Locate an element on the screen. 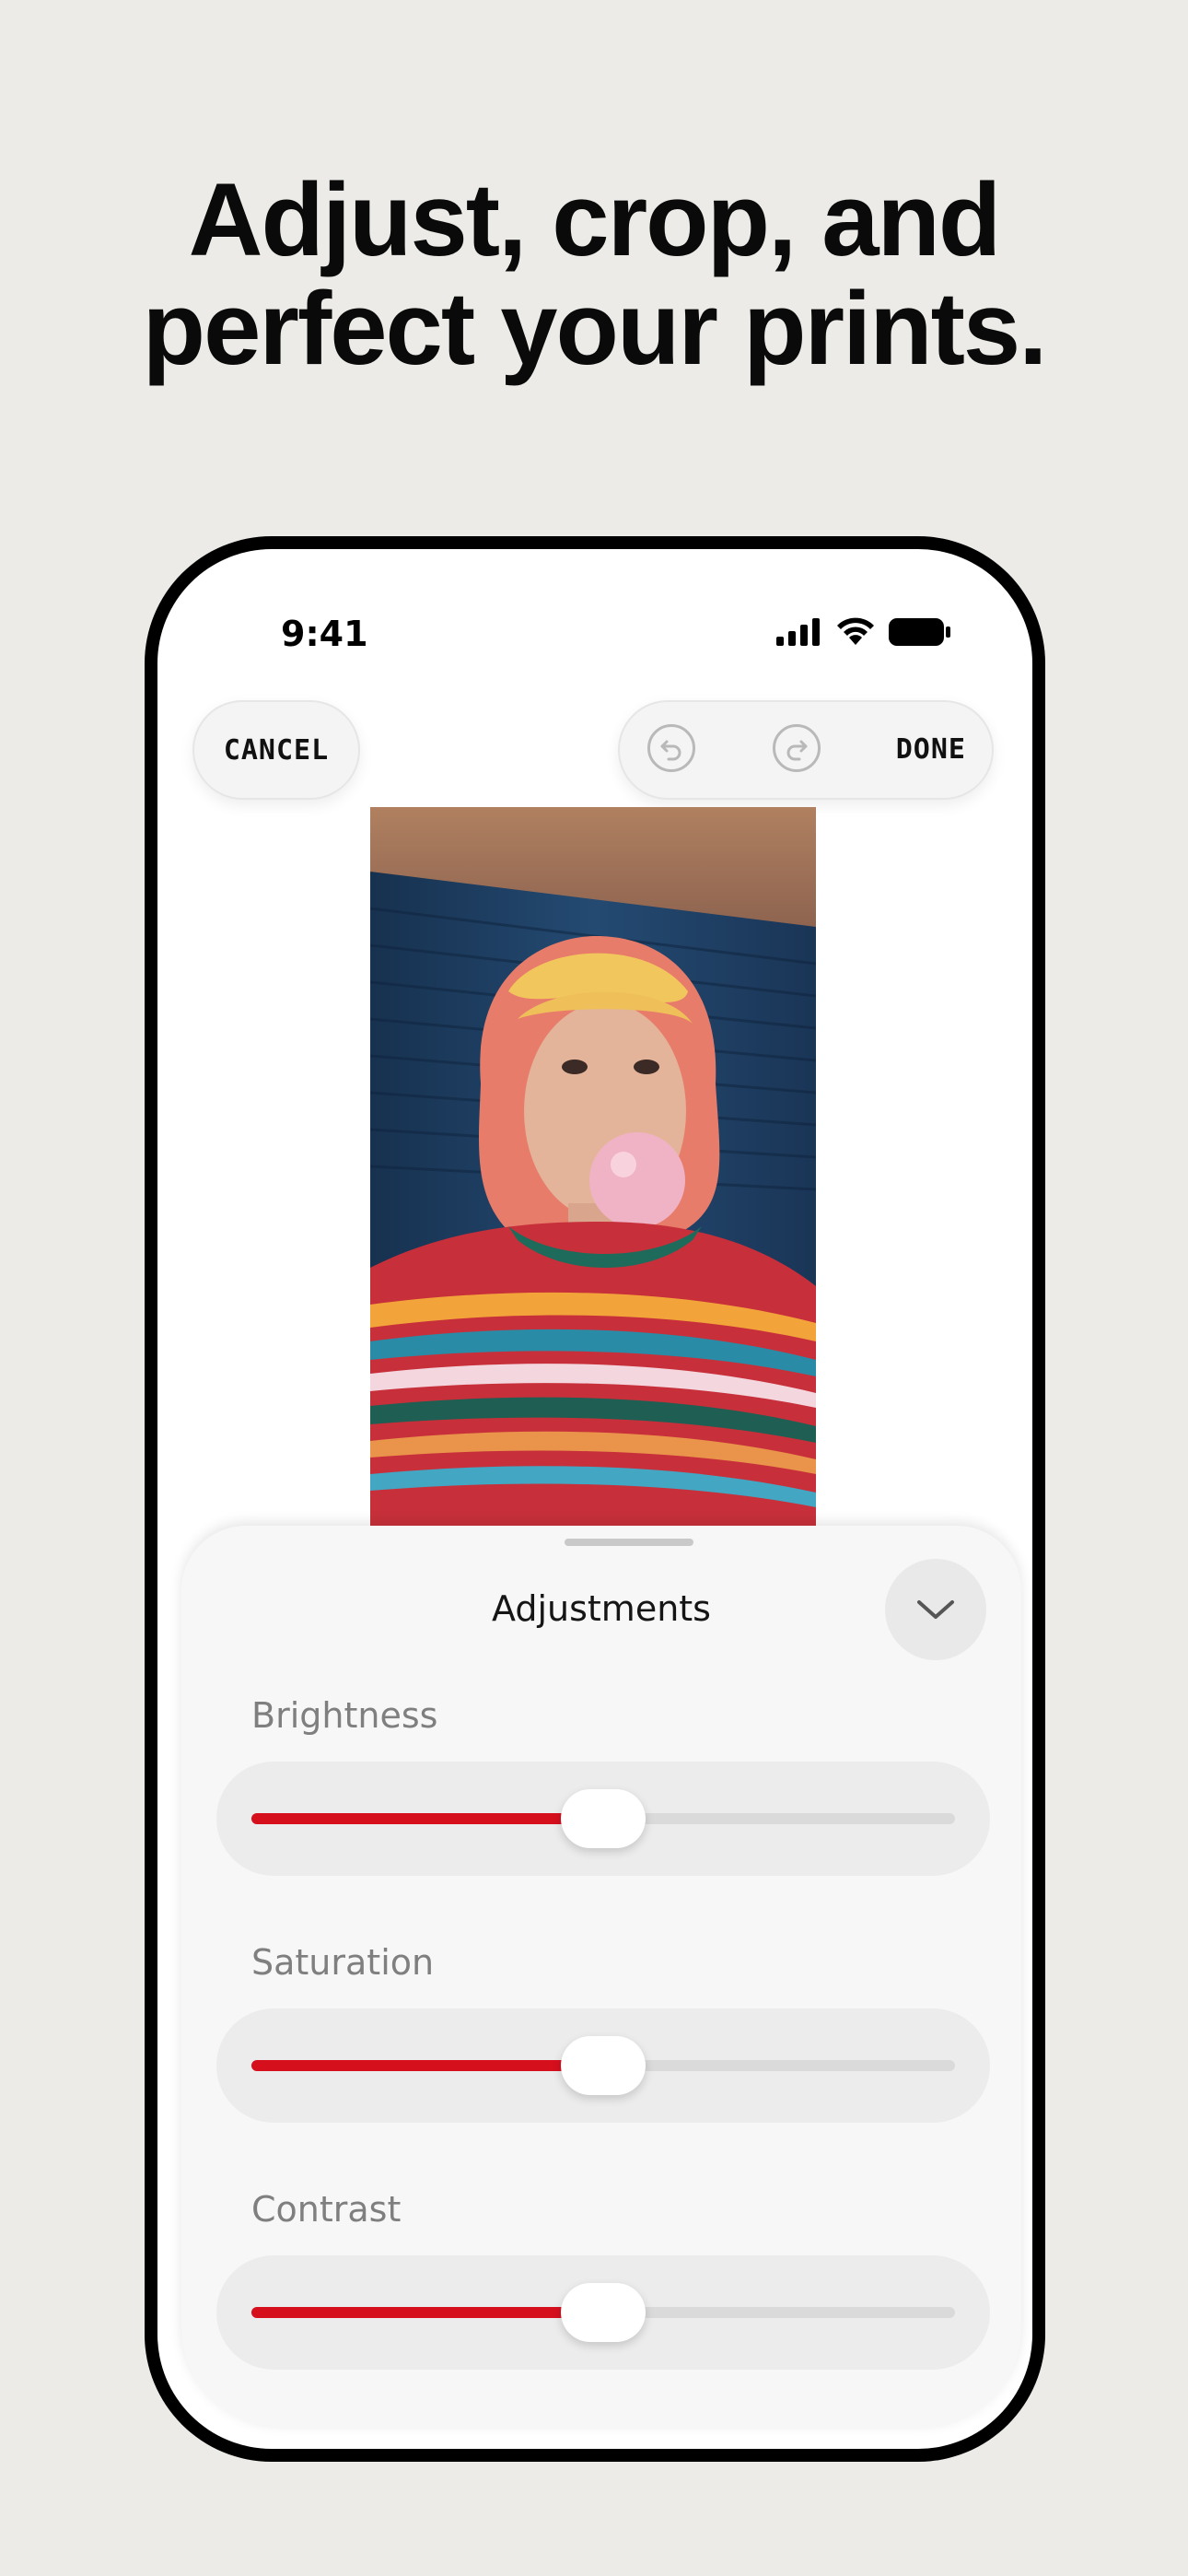 Image resolution: width=1188 pixels, height=2576 pixels. saturation-slider is located at coordinates (603, 2065).